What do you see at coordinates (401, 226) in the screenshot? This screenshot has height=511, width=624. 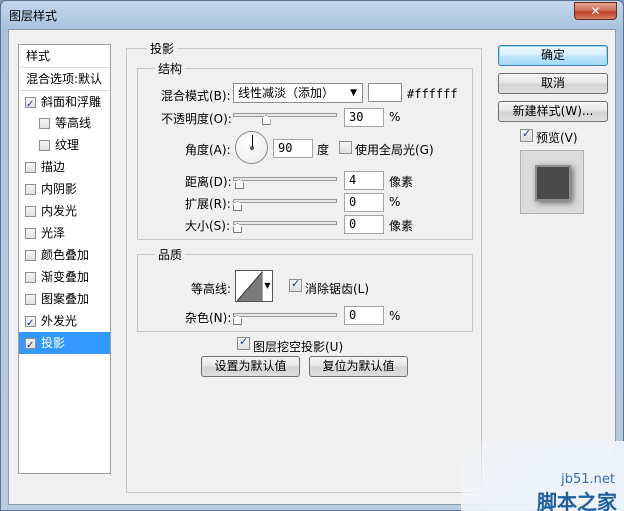 I see `size-unit: 像素` at bounding box center [401, 226].